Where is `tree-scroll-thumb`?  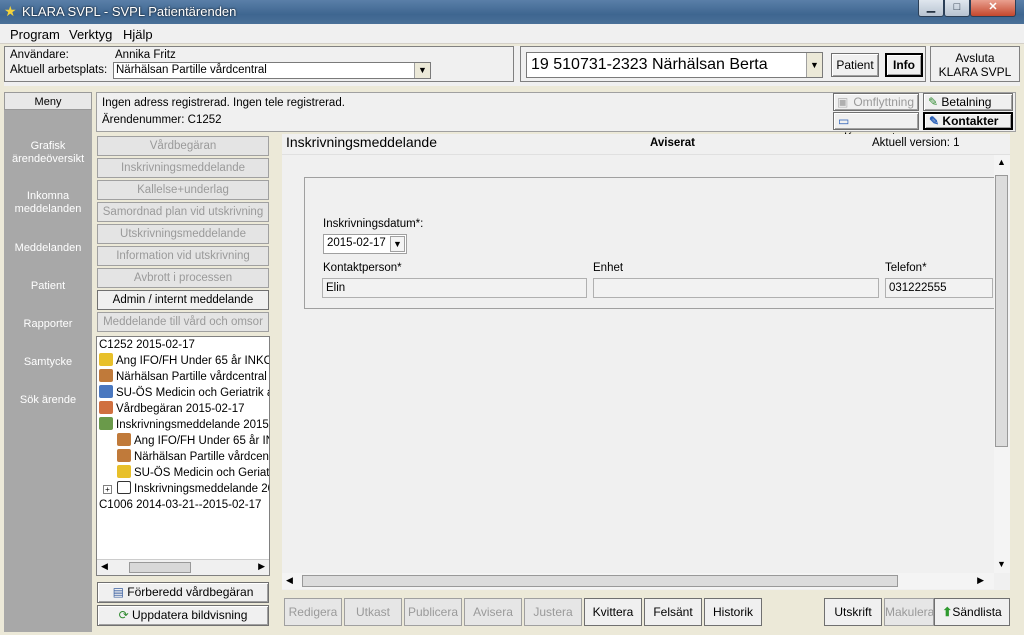 tree-scroll-thumb is located at coordinates (160, 567).